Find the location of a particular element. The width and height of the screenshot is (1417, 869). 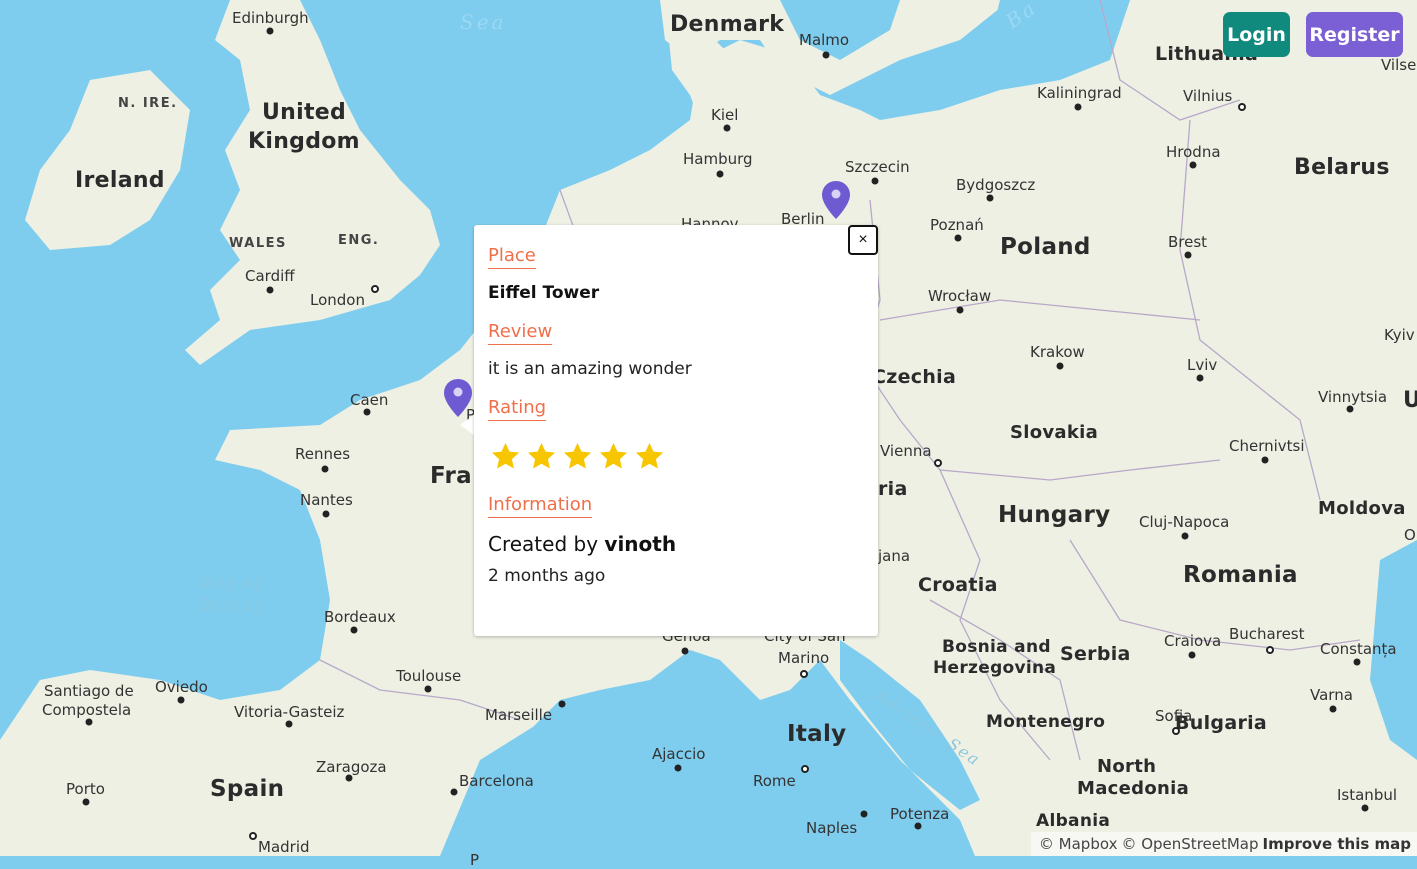

city-label: Poznań is located at coordinates (957, 225).